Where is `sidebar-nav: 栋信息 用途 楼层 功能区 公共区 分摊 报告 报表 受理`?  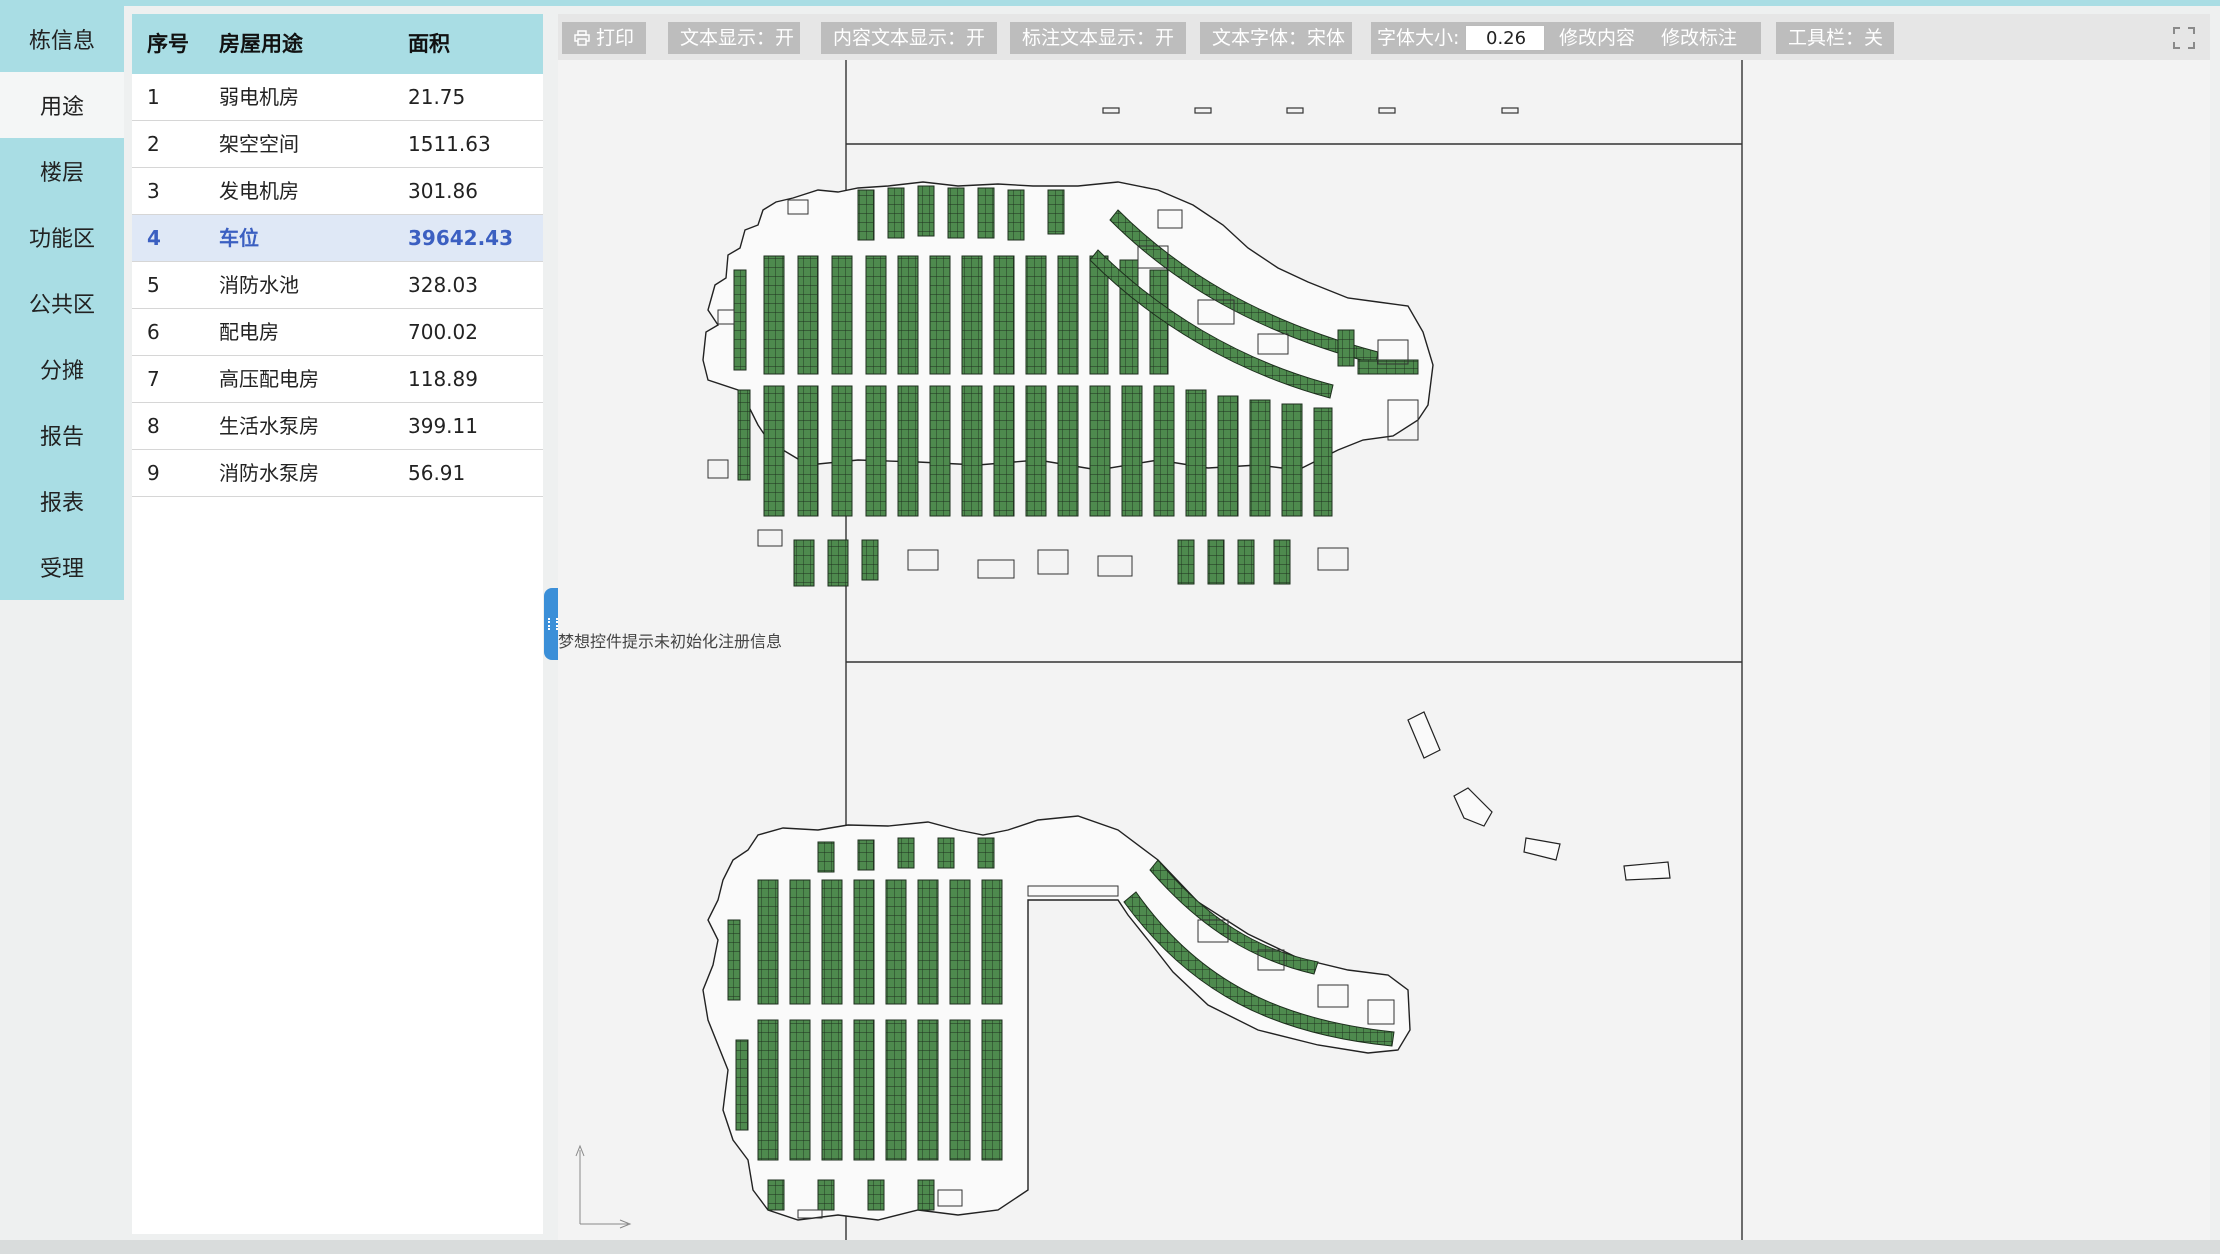 sidebar-nav: 栋信息 用途 楼层 功能区 公共区 分摊 报告 报表 受理 is located at coordinates (62, 303).